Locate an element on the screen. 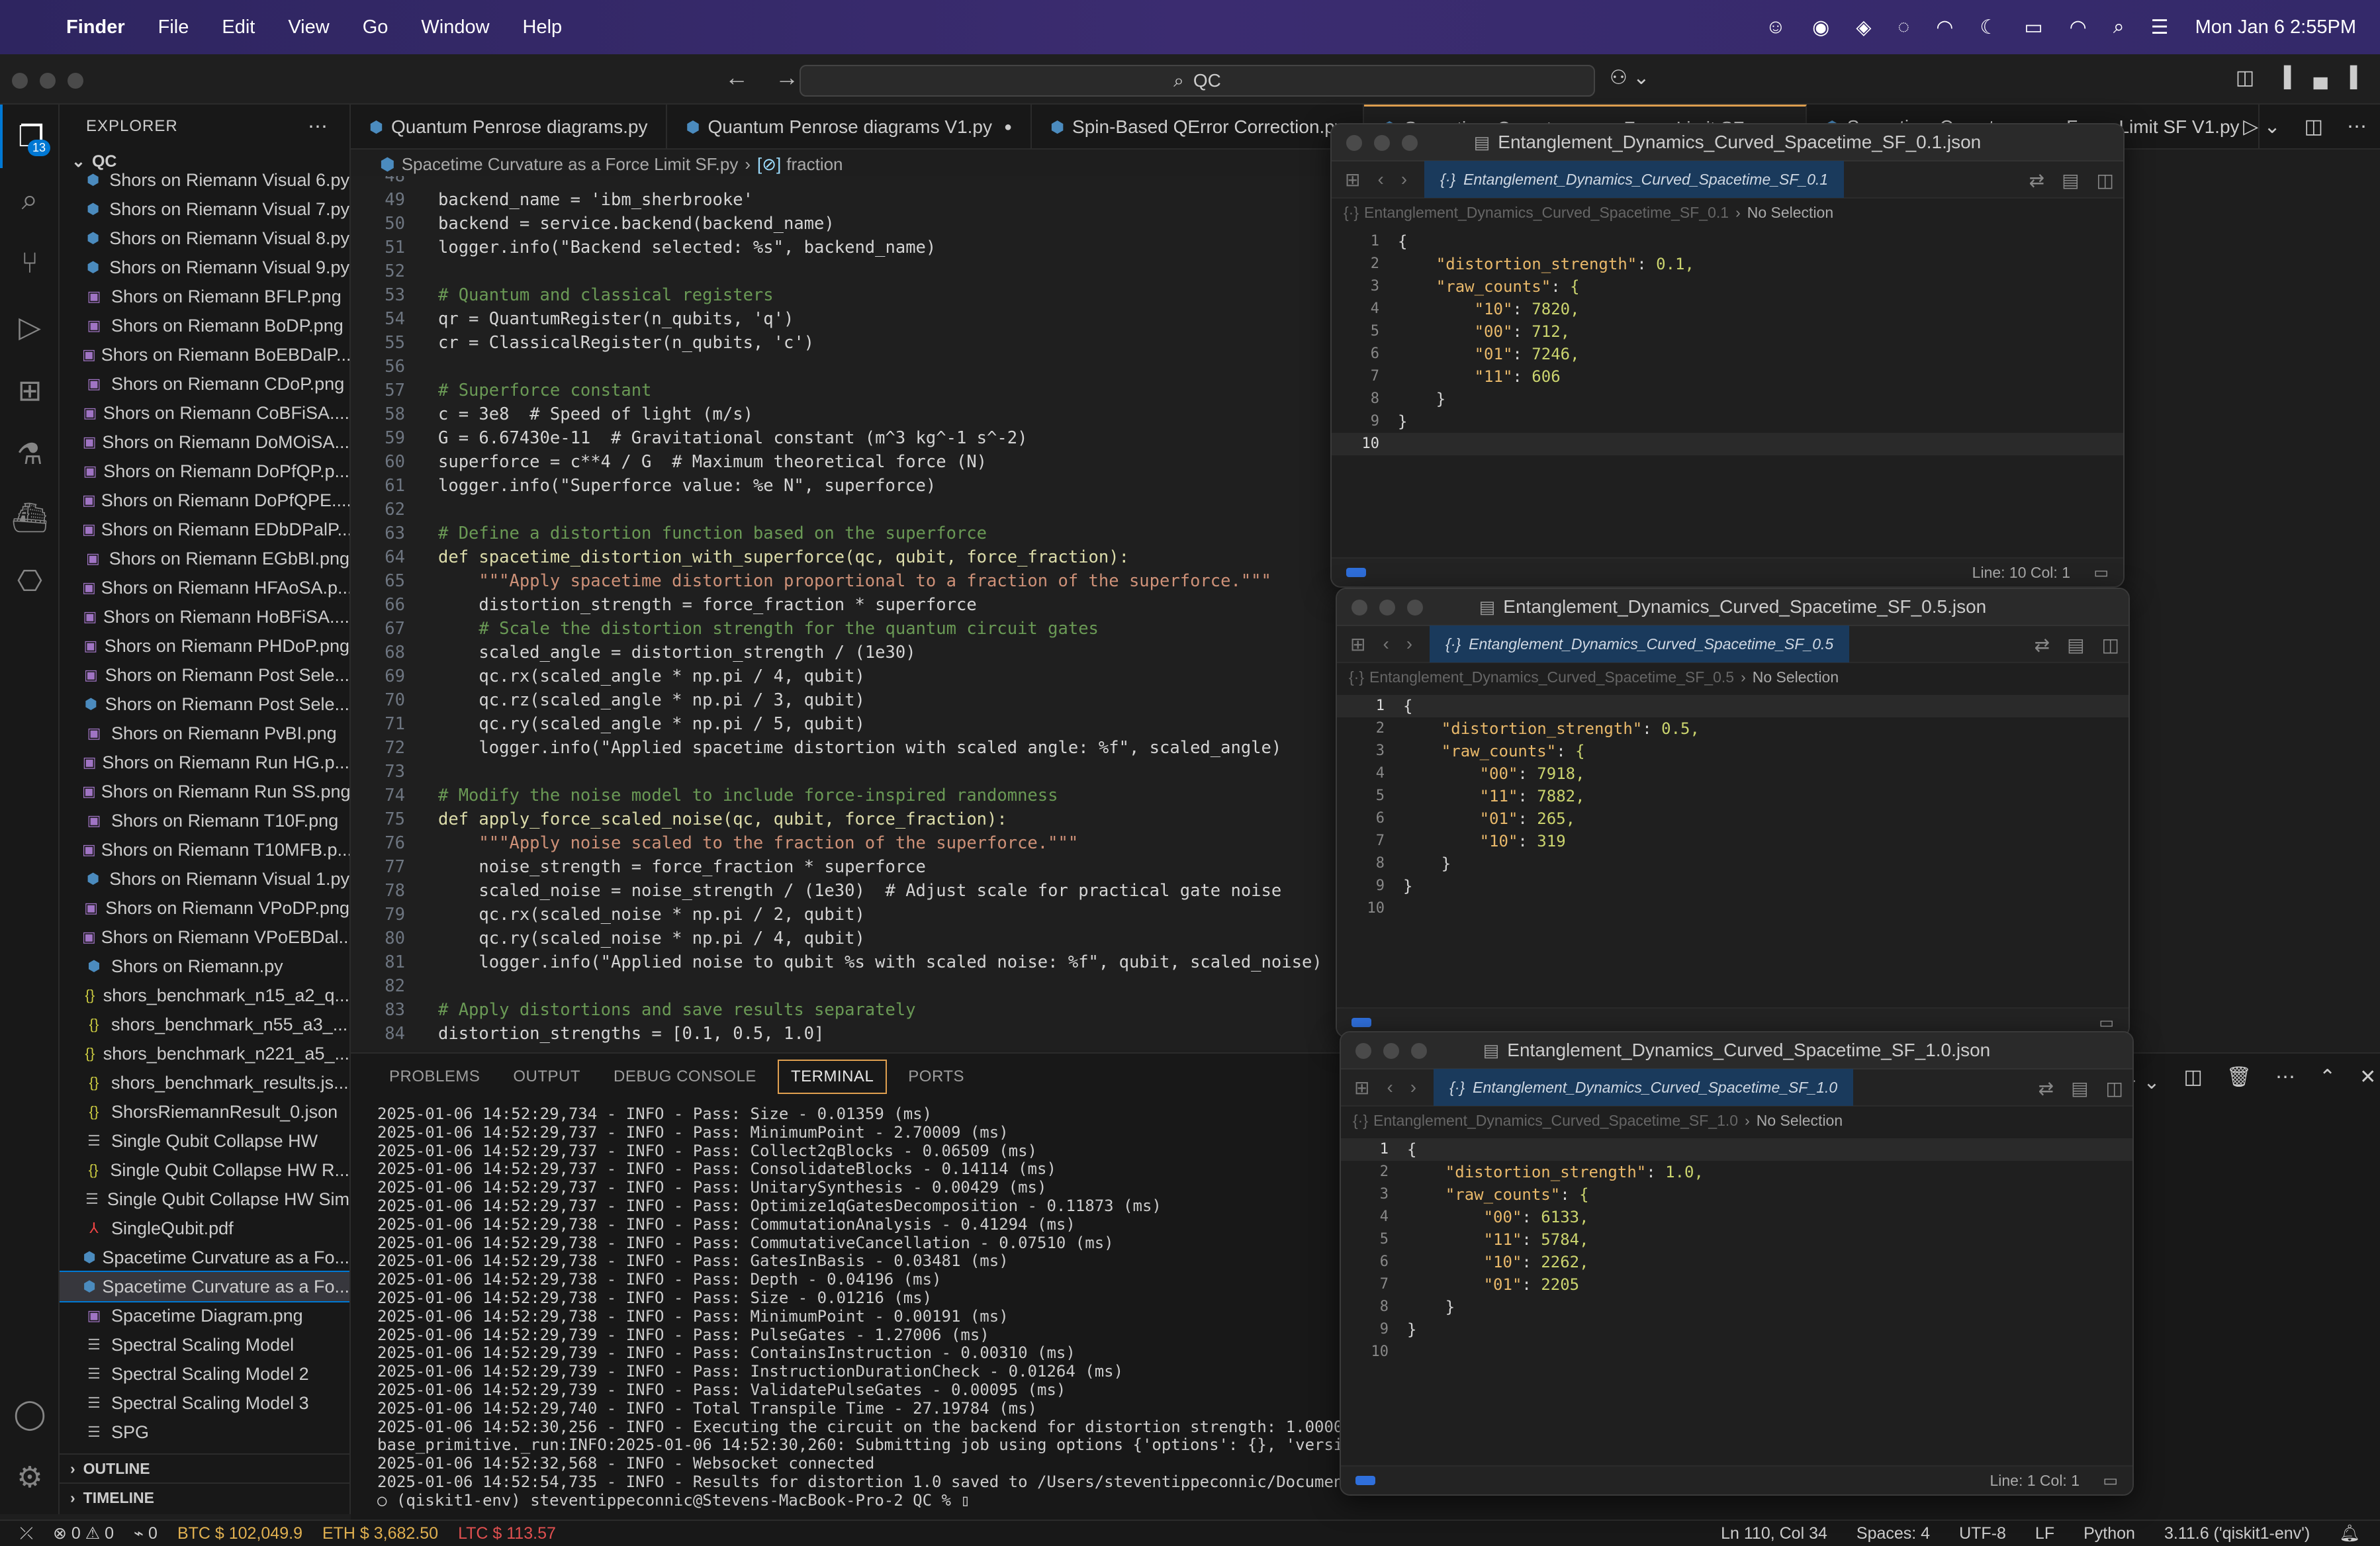 The image size is (2380, 1546). search-icon: ⌕ is located at coordinates (30, 200).